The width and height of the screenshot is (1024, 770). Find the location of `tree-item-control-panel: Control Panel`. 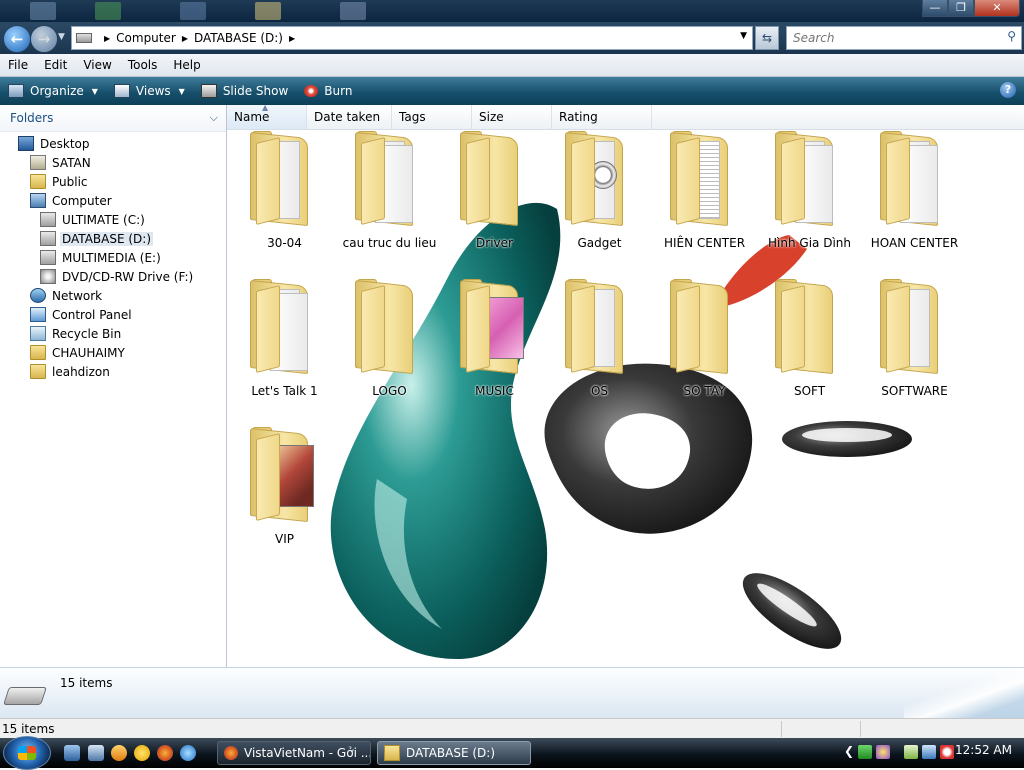

tree-item-control-panel: Control Panel is located at coordinates (113, 314).